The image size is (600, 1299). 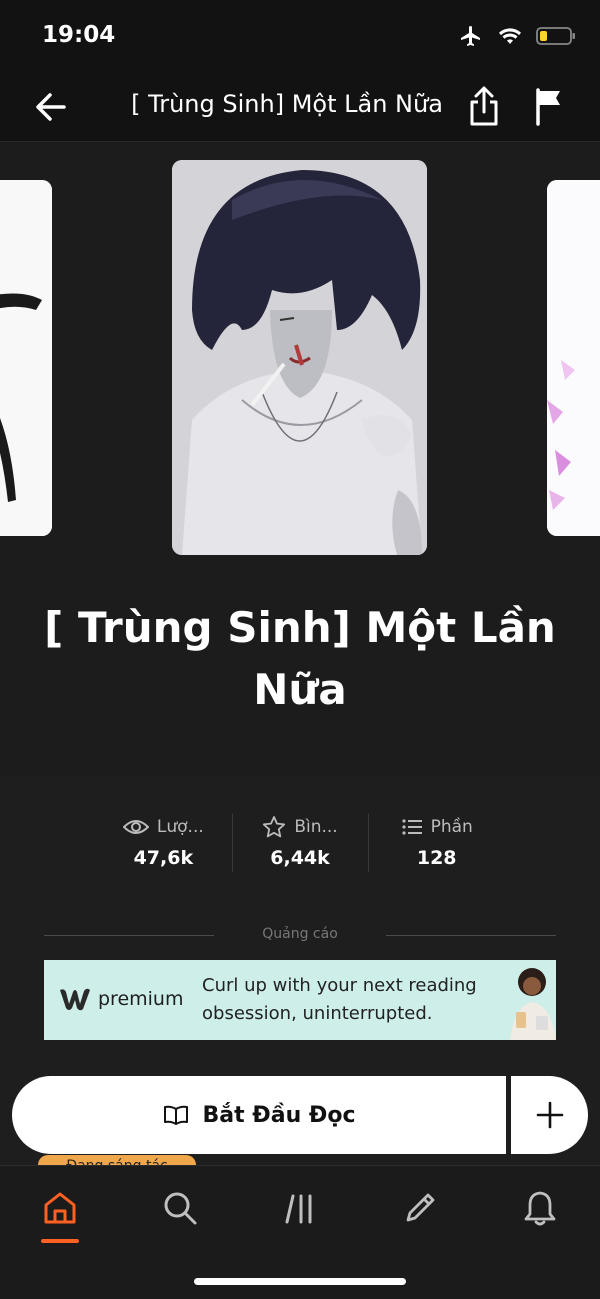 What do you see at coordinates (163, 858) in the screenshot?
I see `stat-value: 47,6k` at bounding box center [163, 858].